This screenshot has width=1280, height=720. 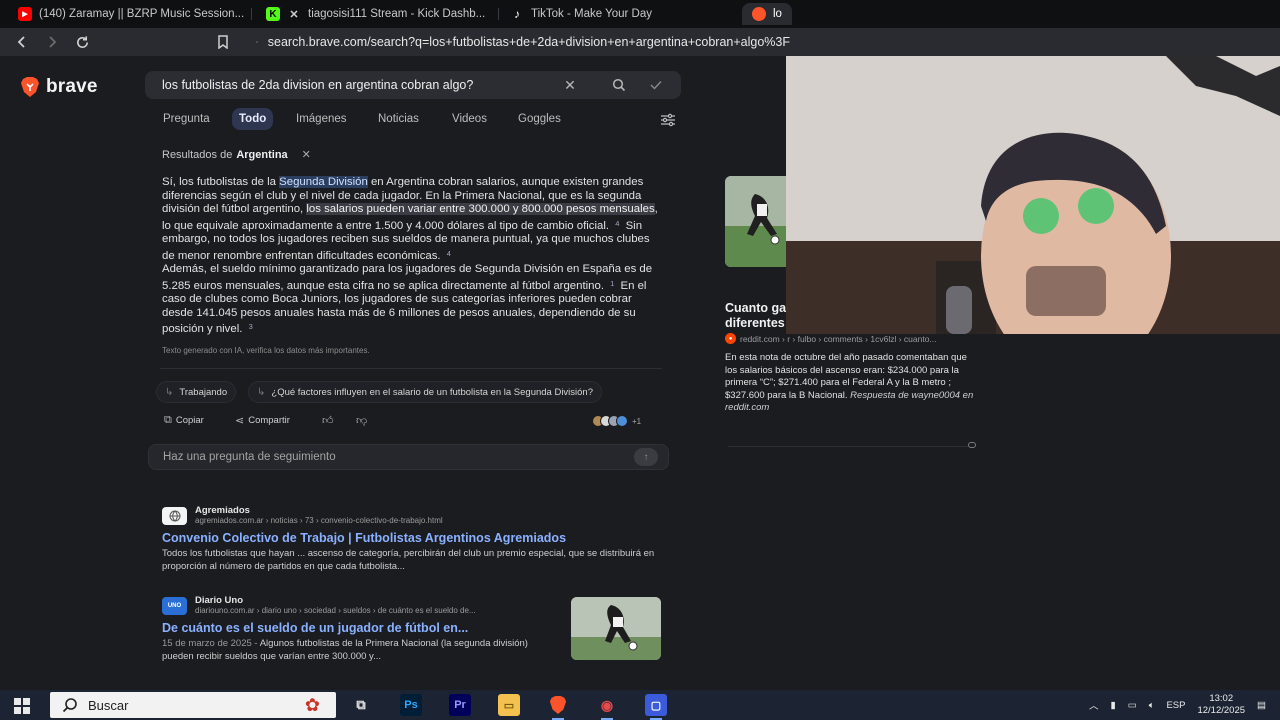 I want to click on comment-icon, so click(x=972, y=445).